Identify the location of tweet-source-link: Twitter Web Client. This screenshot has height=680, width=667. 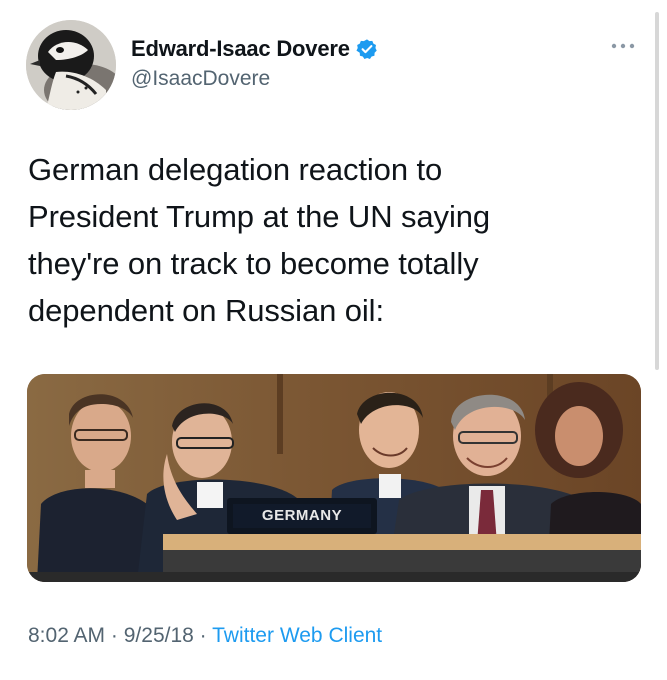
(297, 635).